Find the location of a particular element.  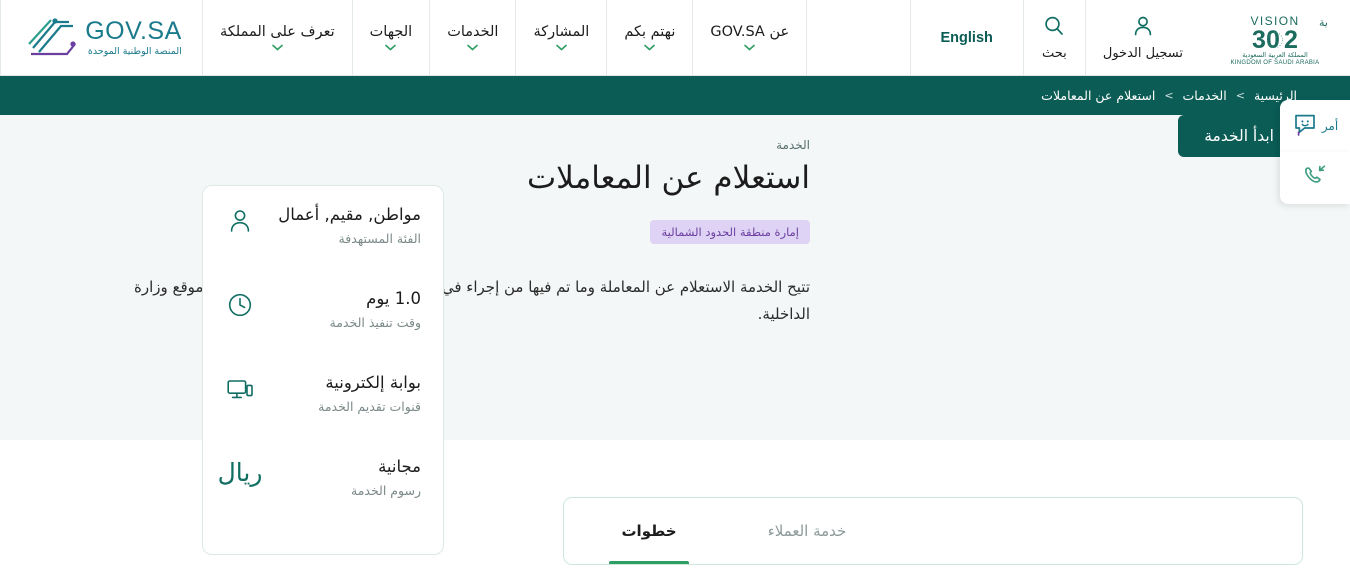

tab-steps: خطوات is located at coordinates (649, 531).